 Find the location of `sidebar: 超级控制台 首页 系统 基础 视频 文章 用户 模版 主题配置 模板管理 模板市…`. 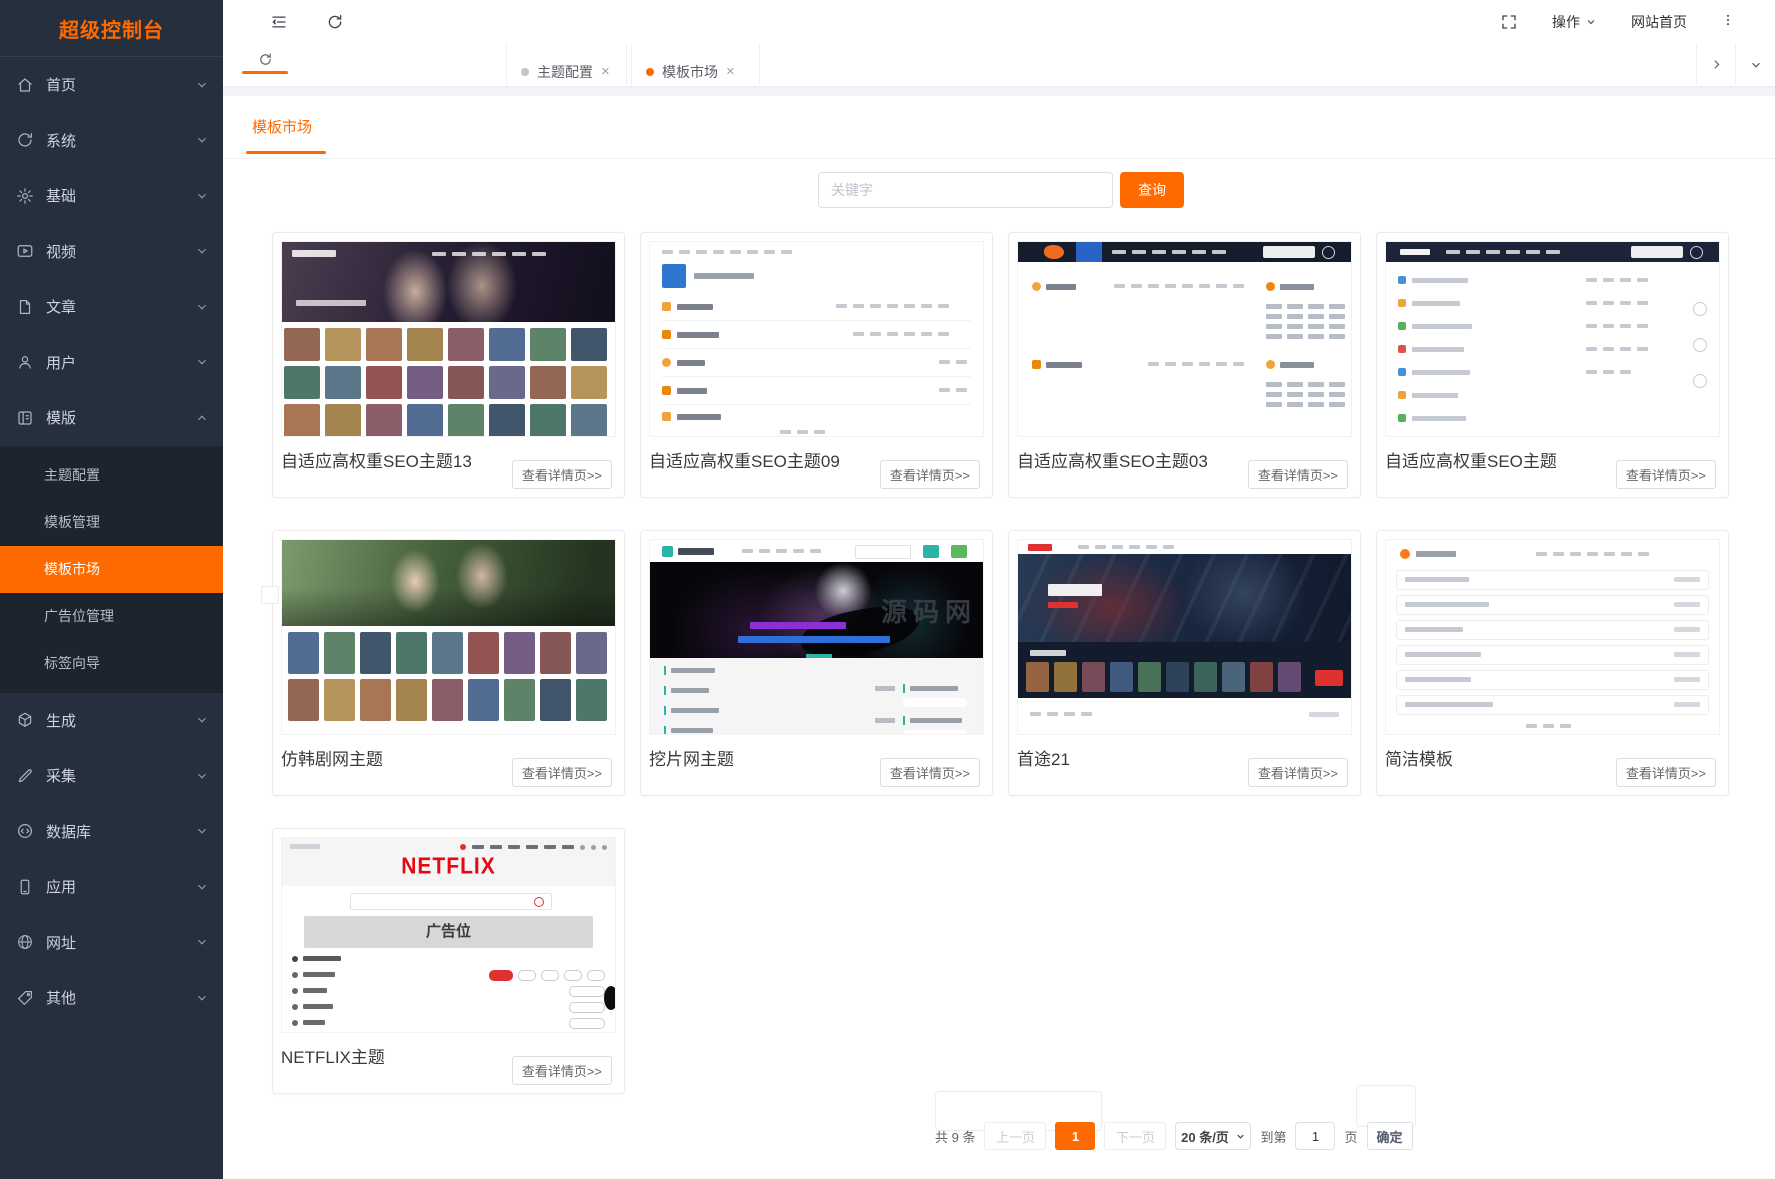

sidebar: 超级控制台 首页 系统 基础 视频 文章 用户 模版 主题配置 模板管理 模板市… is located at coordinates (111, 589).